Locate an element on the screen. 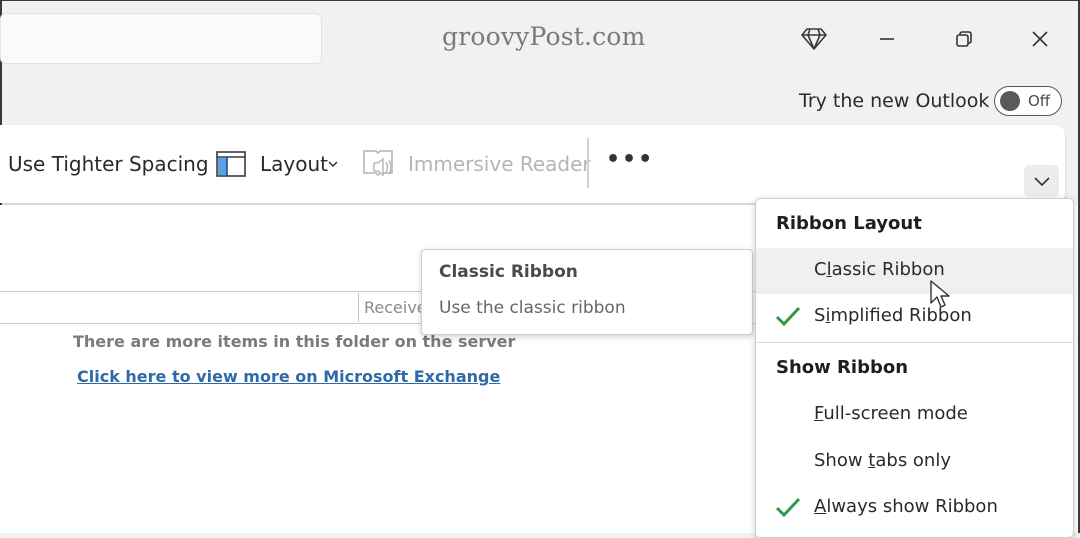 The image size is (1080, 538). column-divider is located at coordinates (358, 307).